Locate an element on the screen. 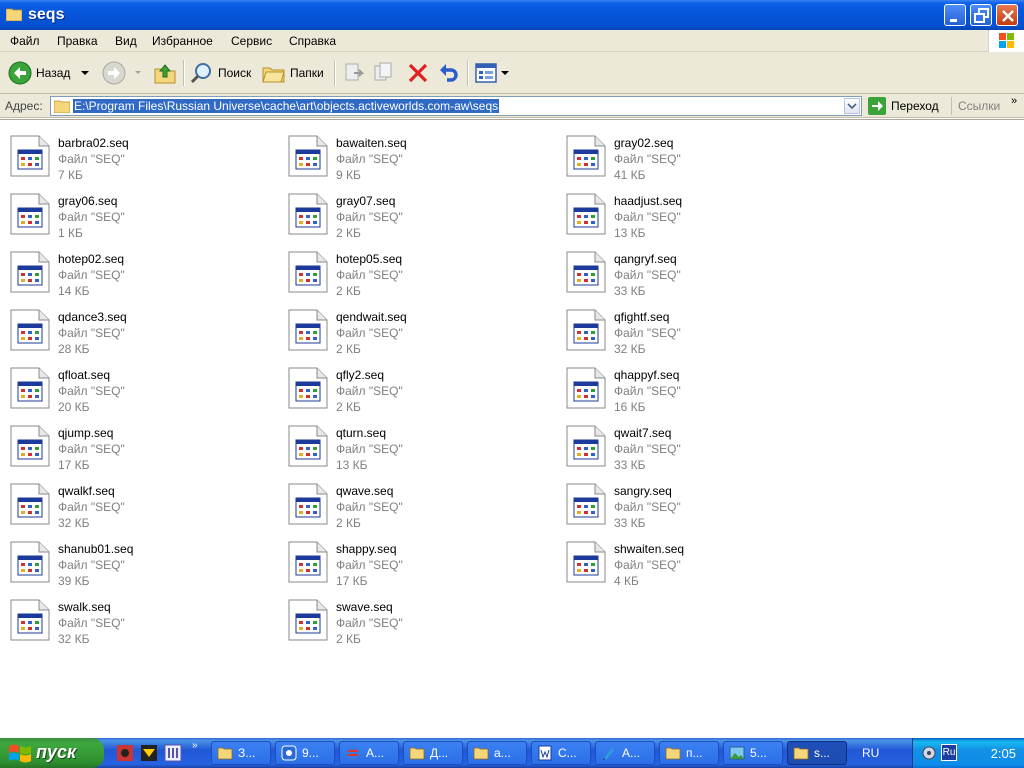 The height and width of the screenshot is (768, 1024). delete-button is located at coordinates (418, 73).